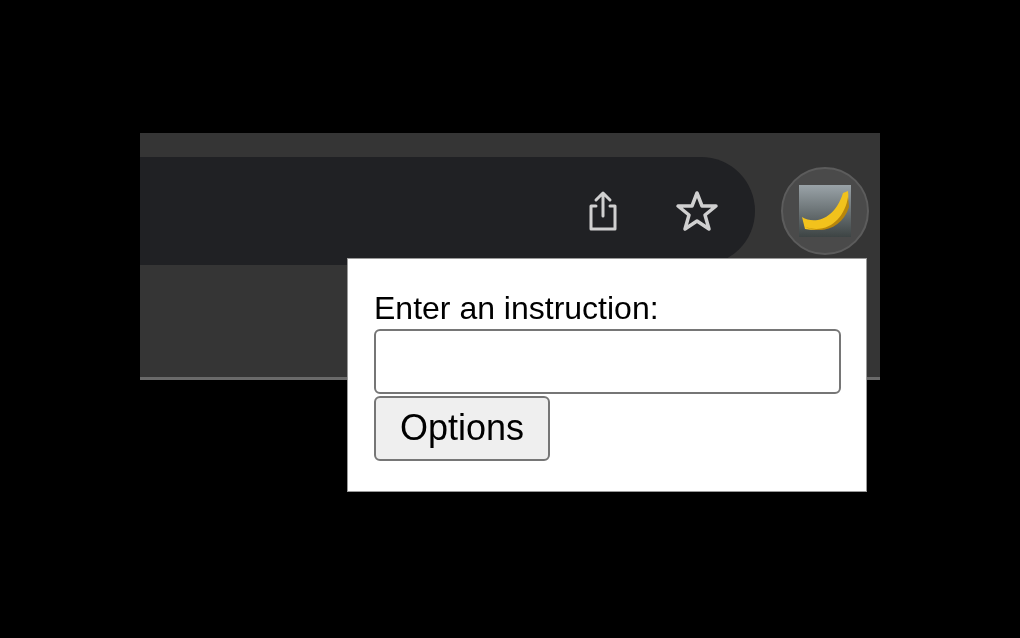 Image resolution: width=1020 pixels, height=638 pixels. I want to click on instruction-label: Enter an instruction:, so click(516, 308).